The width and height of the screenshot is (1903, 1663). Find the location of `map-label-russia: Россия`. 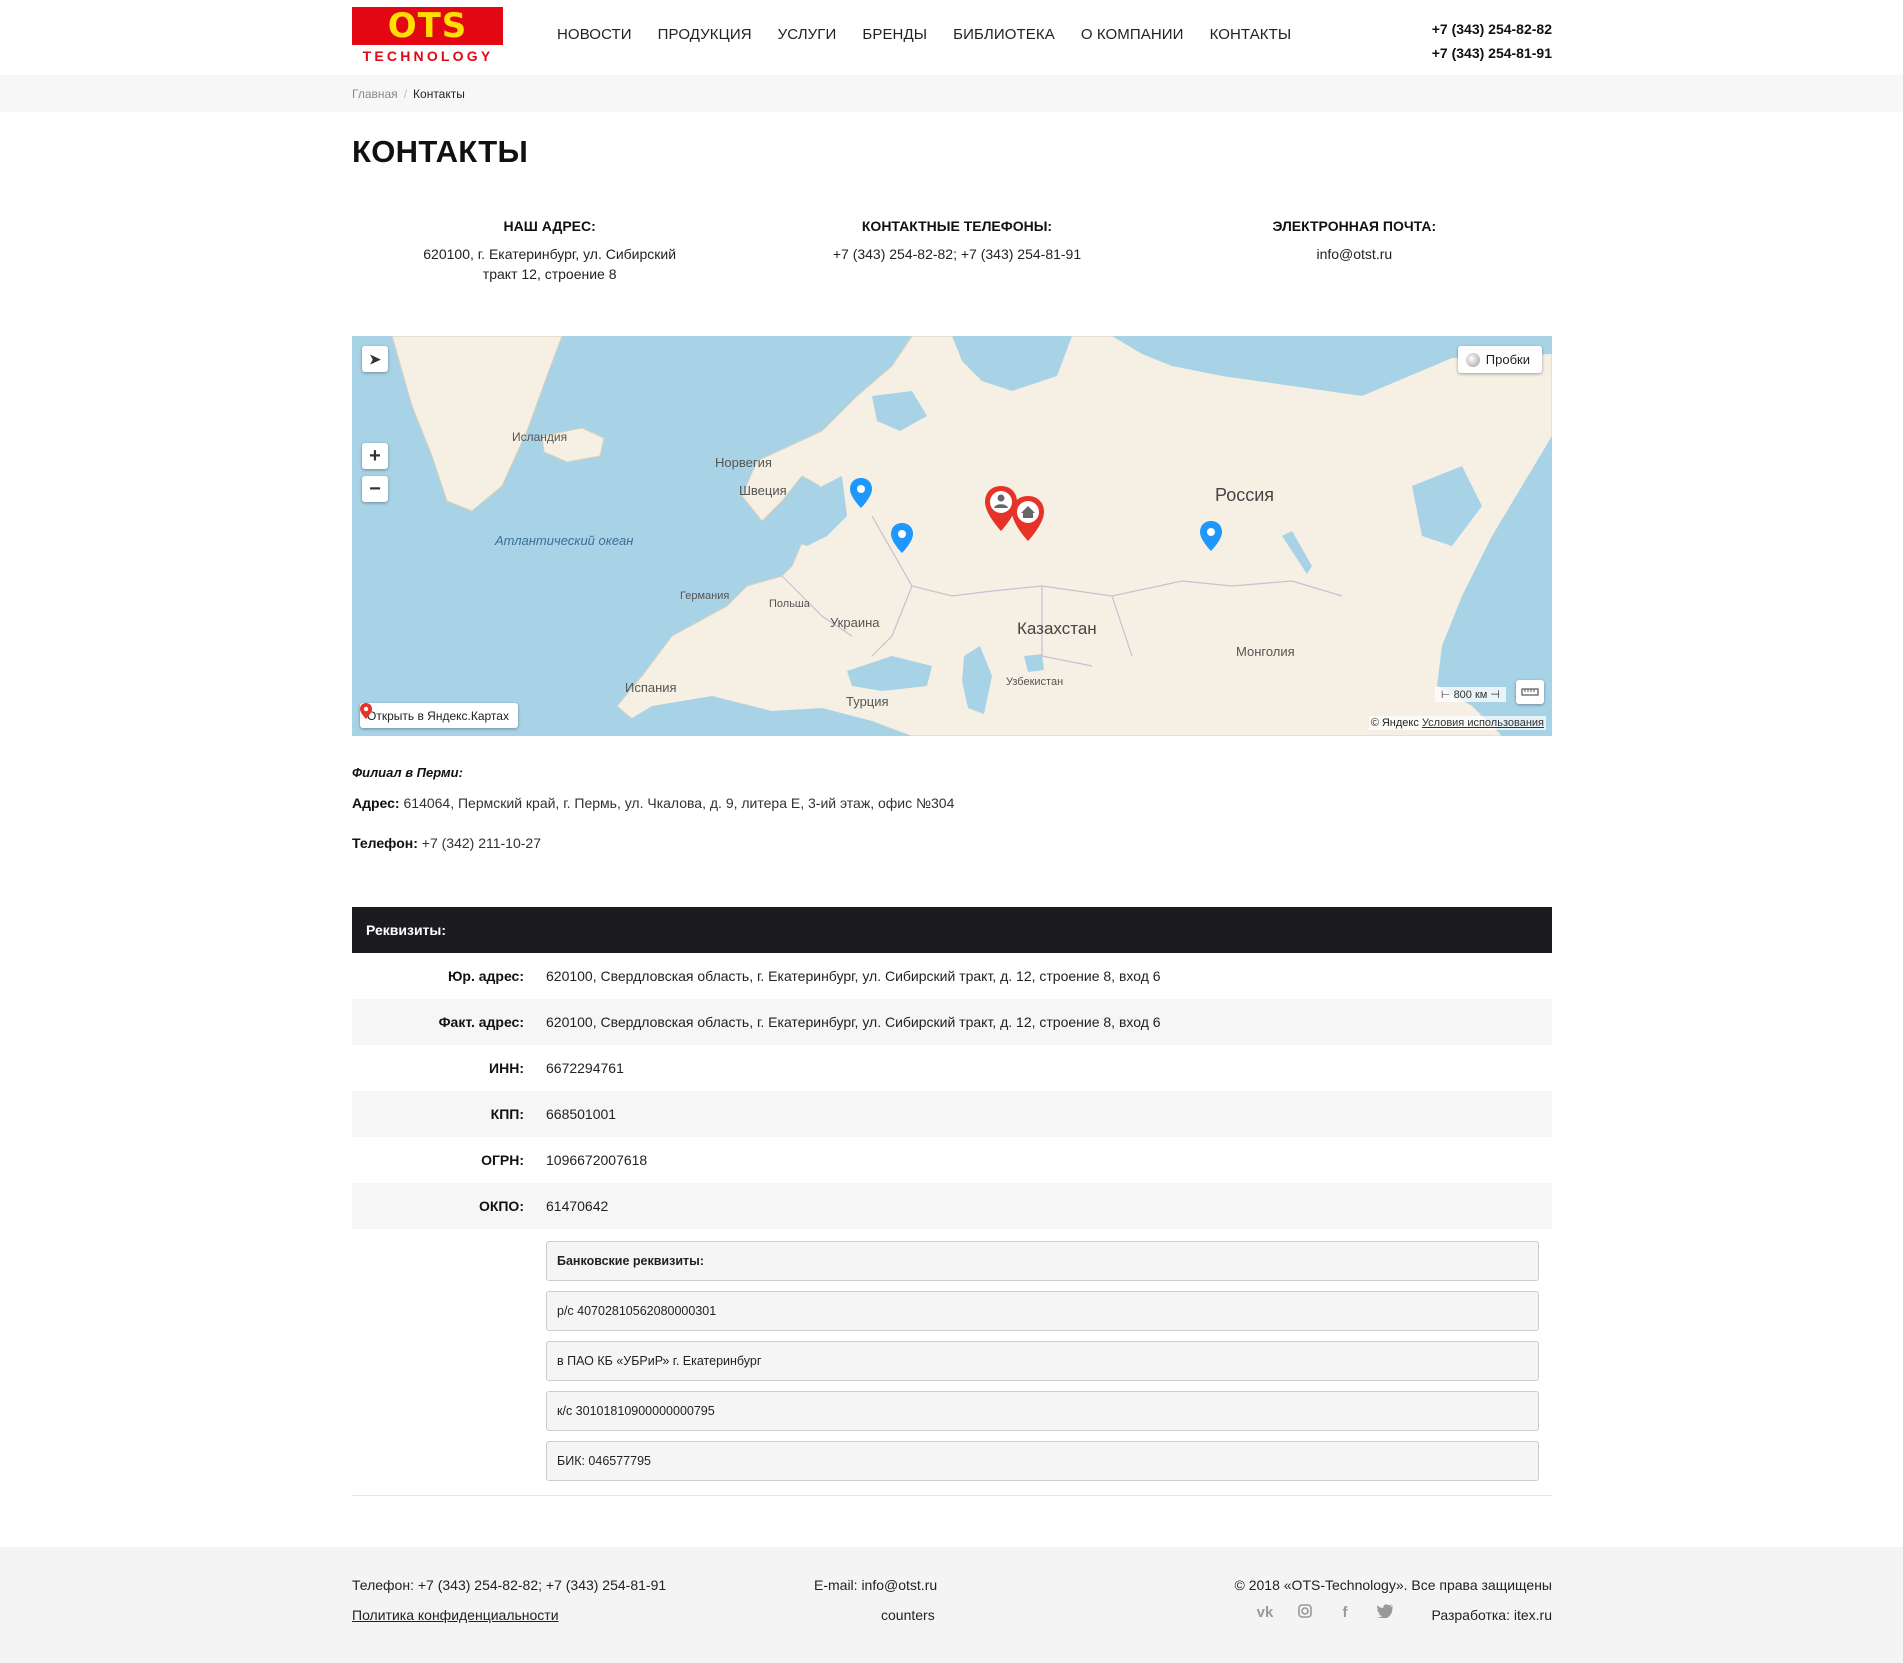

map-label-russia: Россия is located at coordinates (1245, 495).